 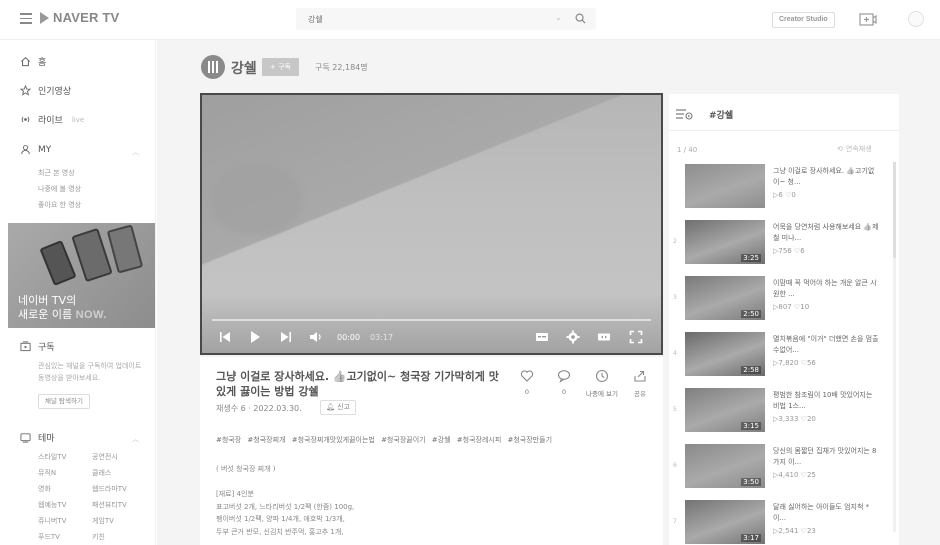 What do you see at coordinates (779, 189) in the screenshot?
I see `playlist-item: 그냥 이걸로 장사하세요. 👍고기없이~ 청... ▷6 ♡0` at bounding box center [779, 189].